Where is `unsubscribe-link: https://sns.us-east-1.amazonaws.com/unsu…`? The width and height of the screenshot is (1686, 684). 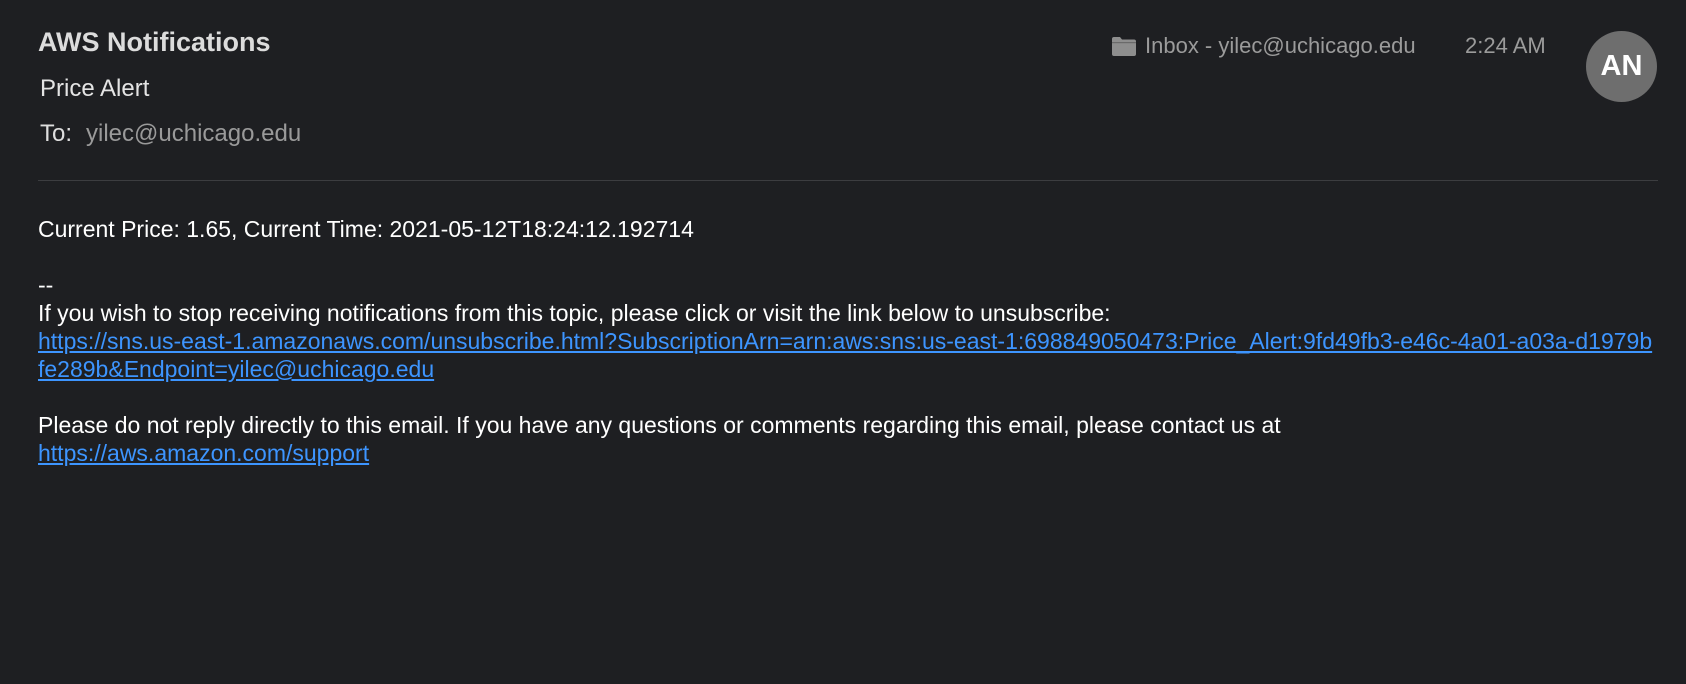
unsubscribe-link: https://sns.us-east-1.amazonaws.com/unsu… is located at coordinates (845, 355).